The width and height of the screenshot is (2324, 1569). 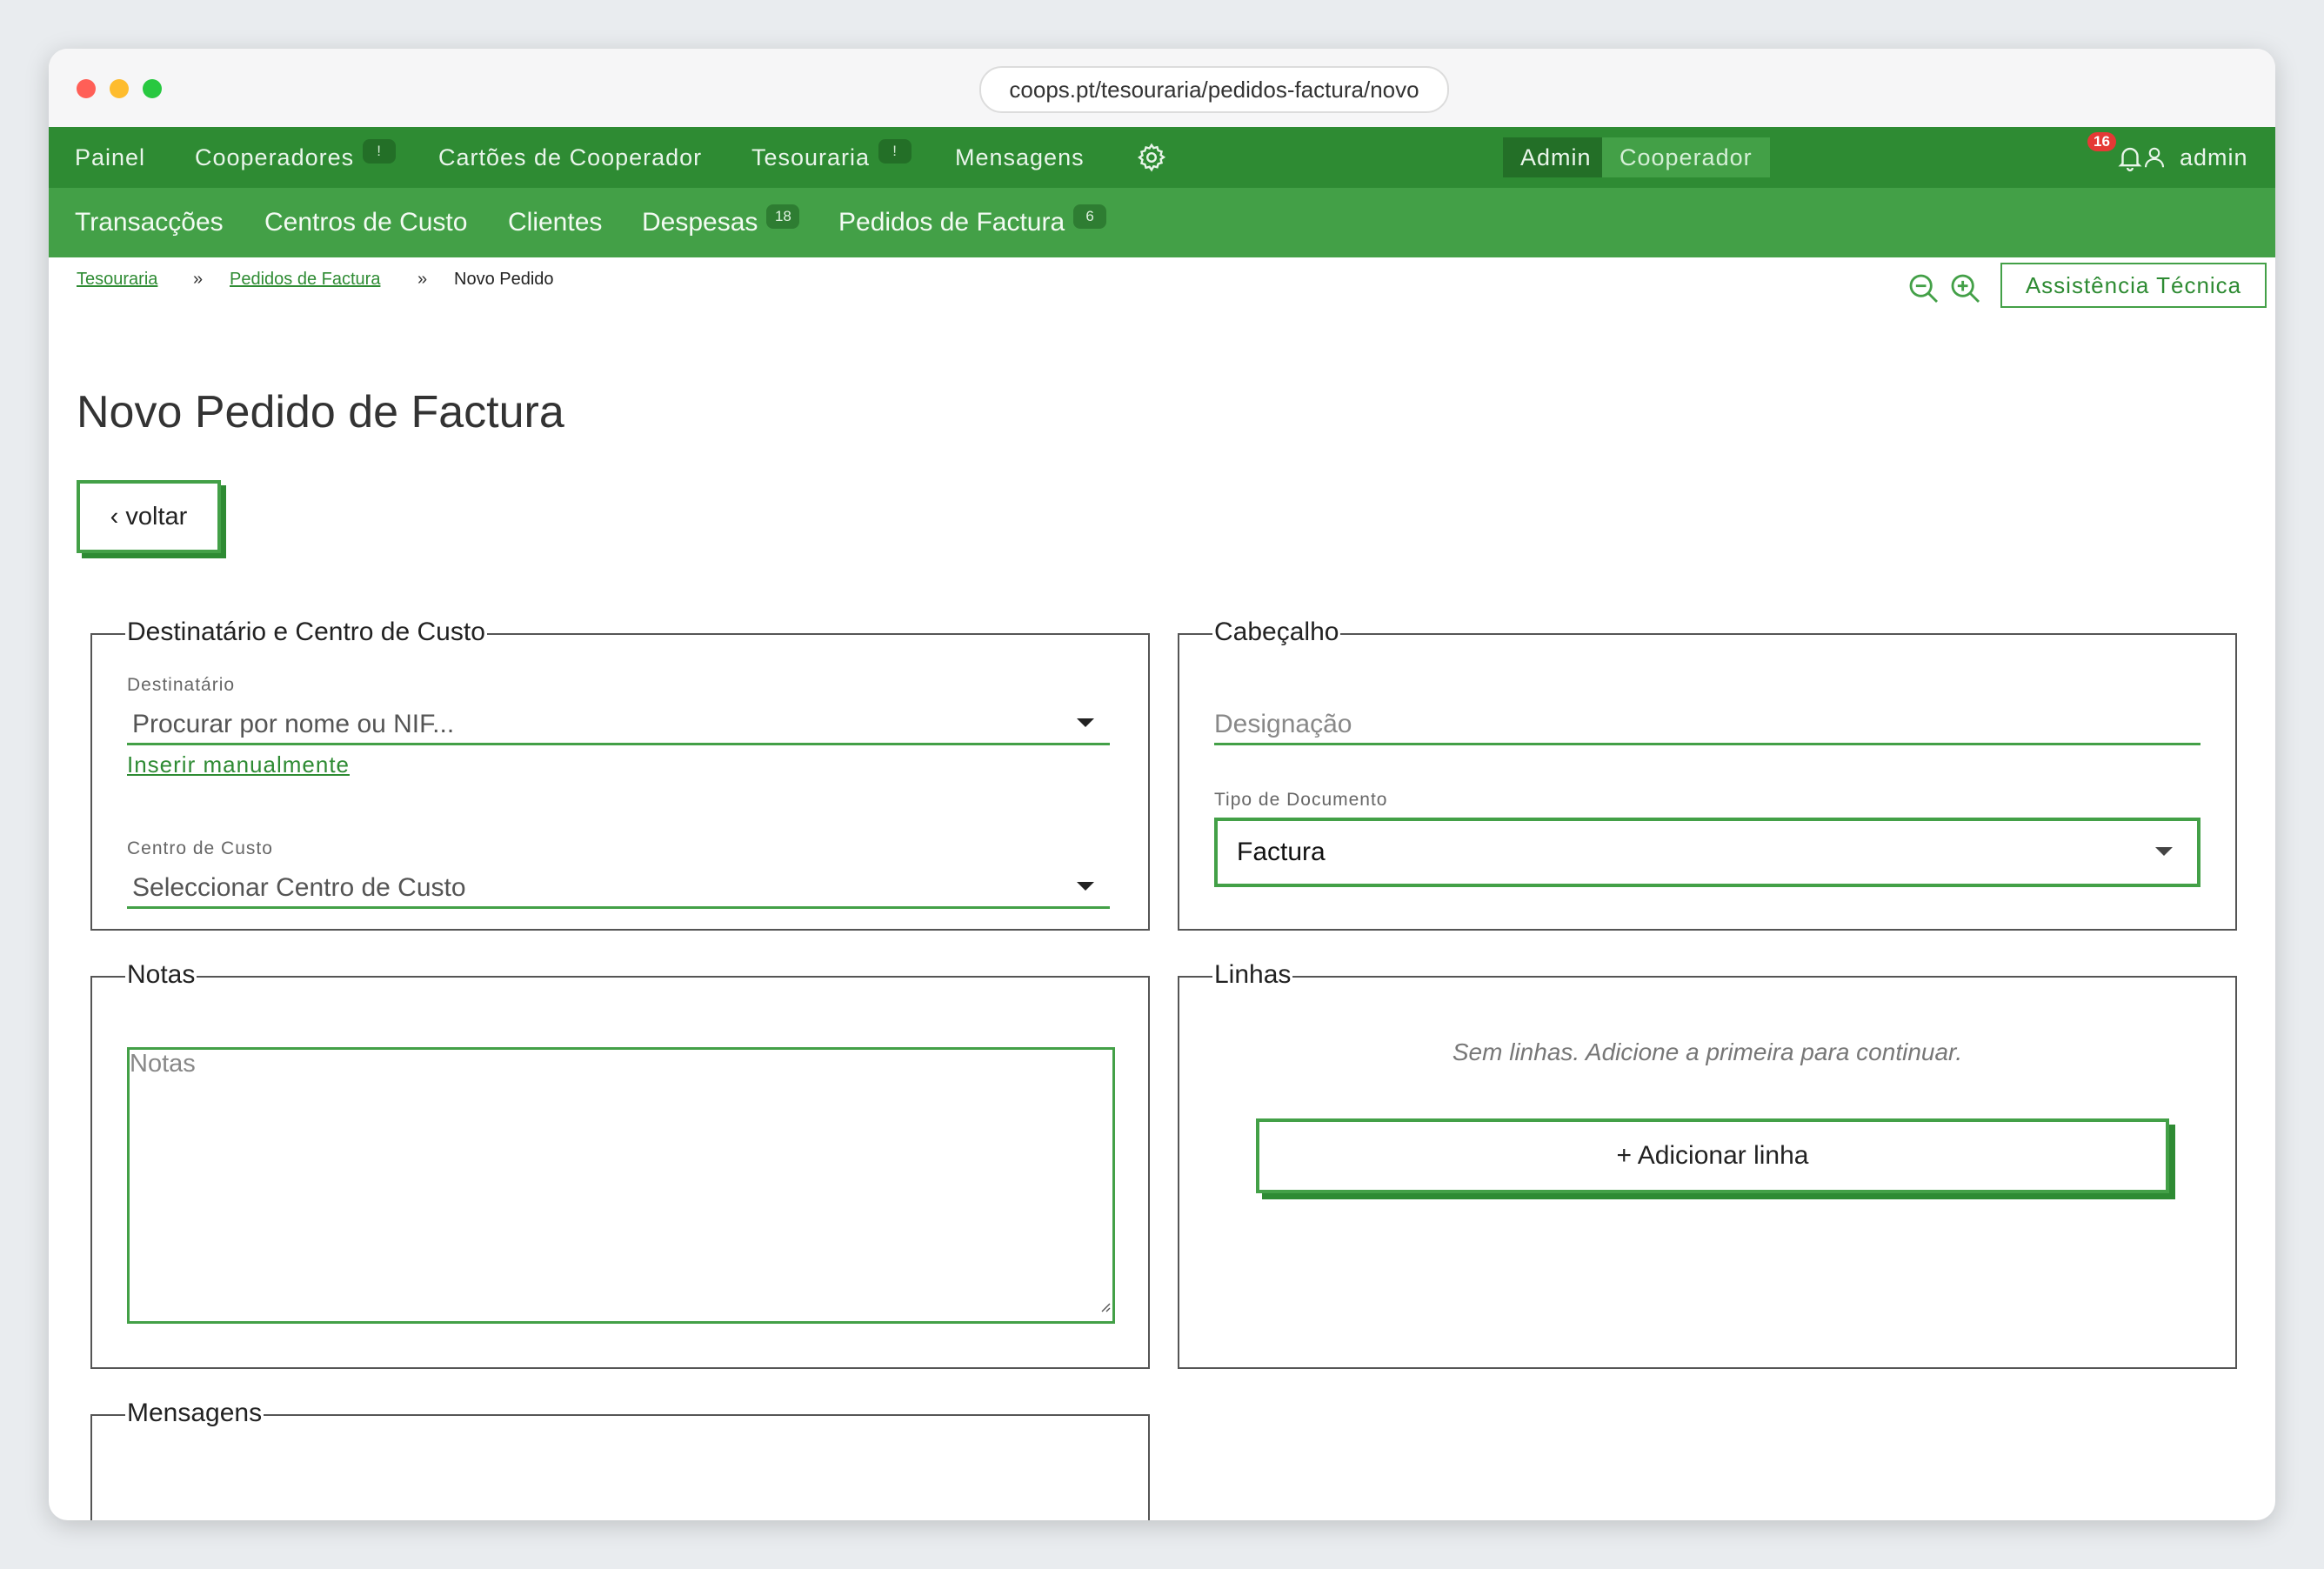 I want to click on subnav-item-despesas: Despesas 18, so click(x=721, y=223).